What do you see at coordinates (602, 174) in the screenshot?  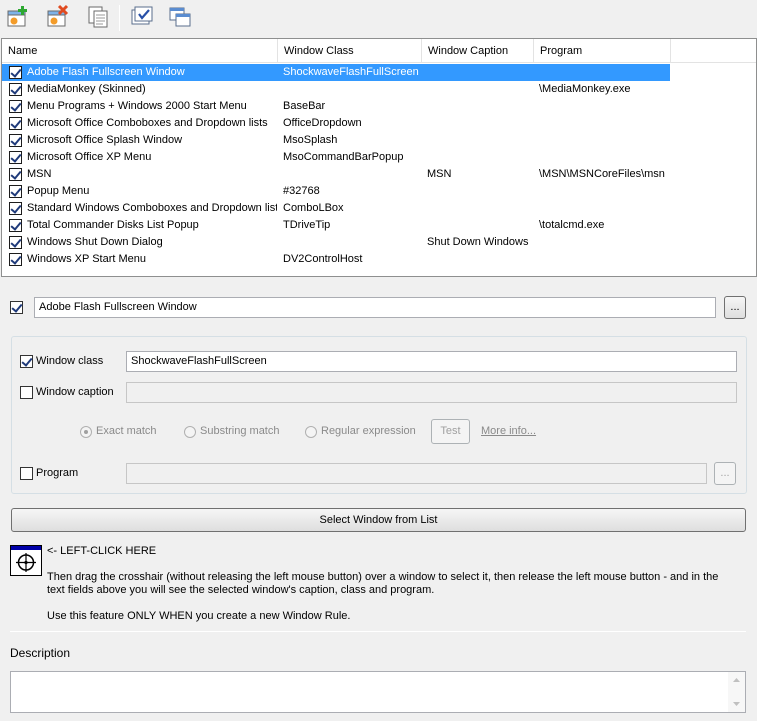 I see `list-item-program: \MSN\MSNCoreFiles\msn` at bounding box center [602, 174].